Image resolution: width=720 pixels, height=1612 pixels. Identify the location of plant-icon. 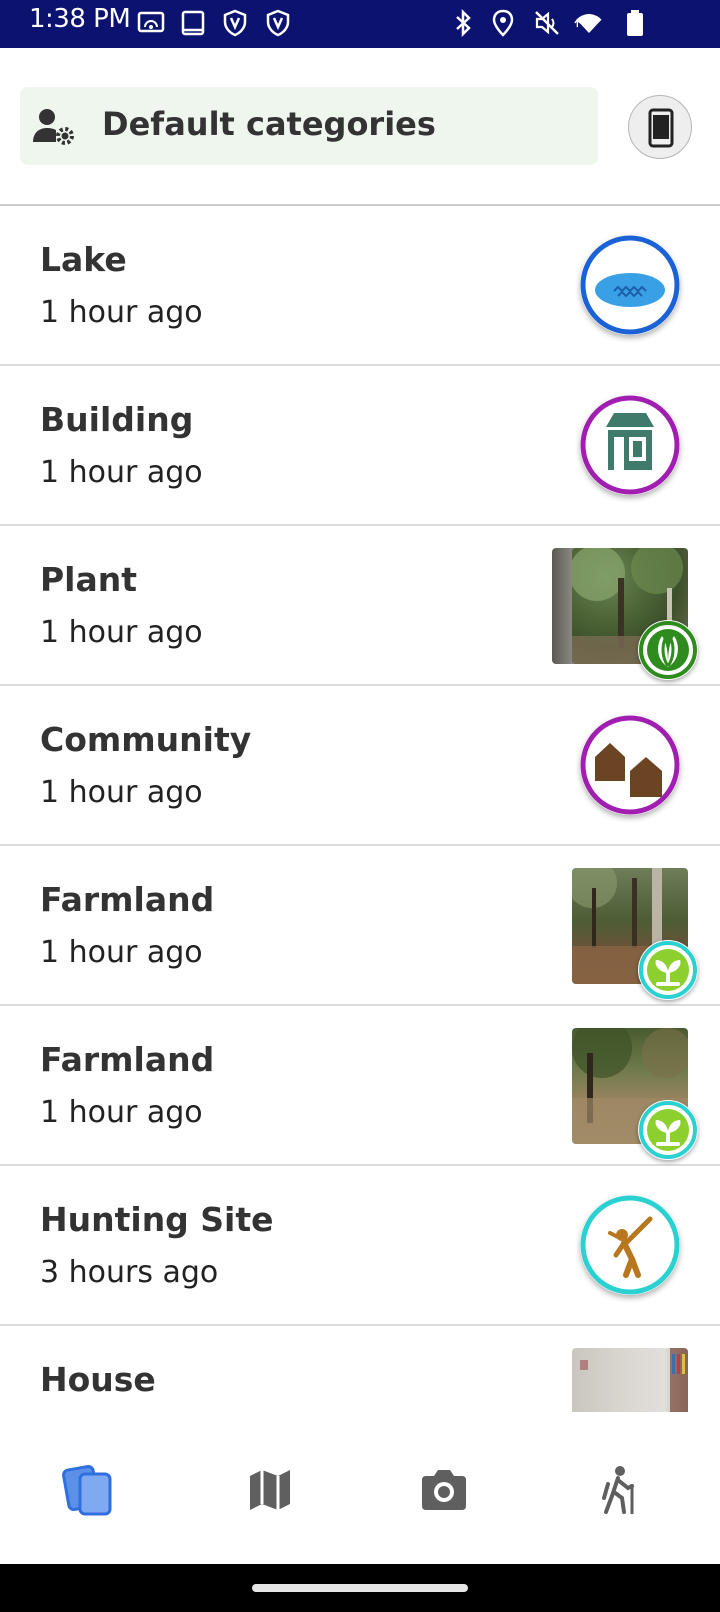
(668, 650).